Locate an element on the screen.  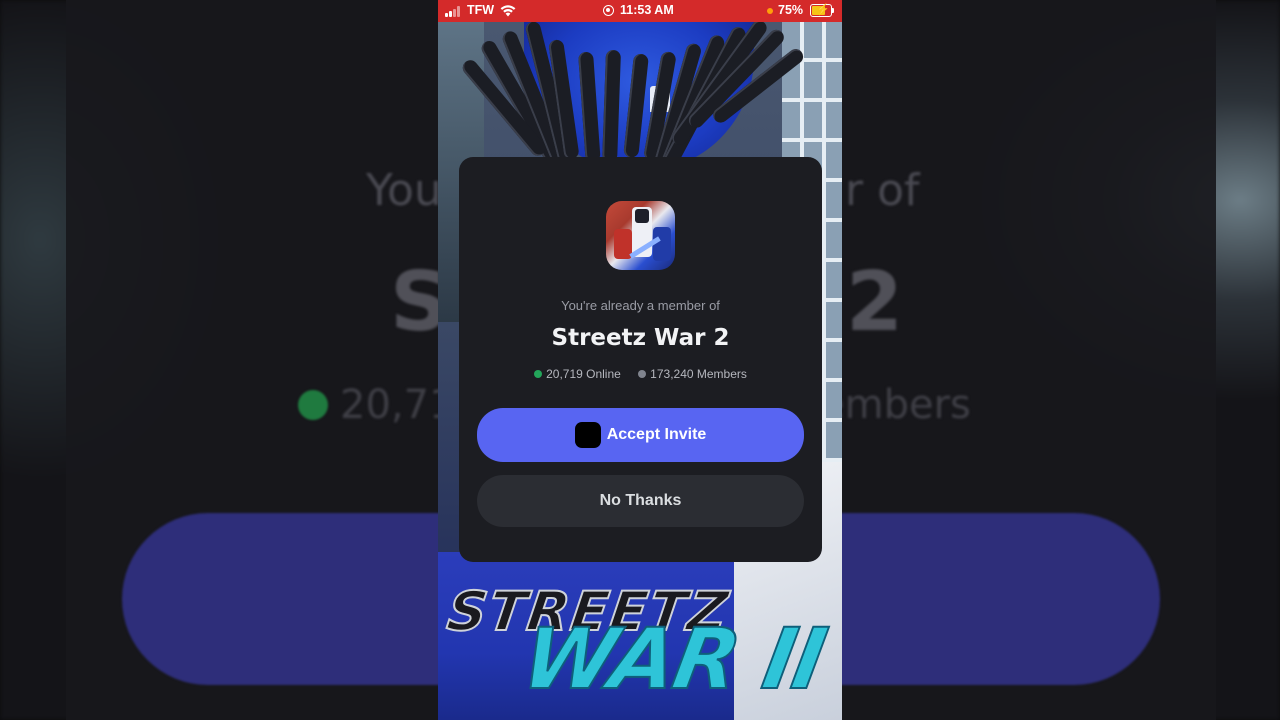
background-stat-right: embers is located at coordinates (895, 405).